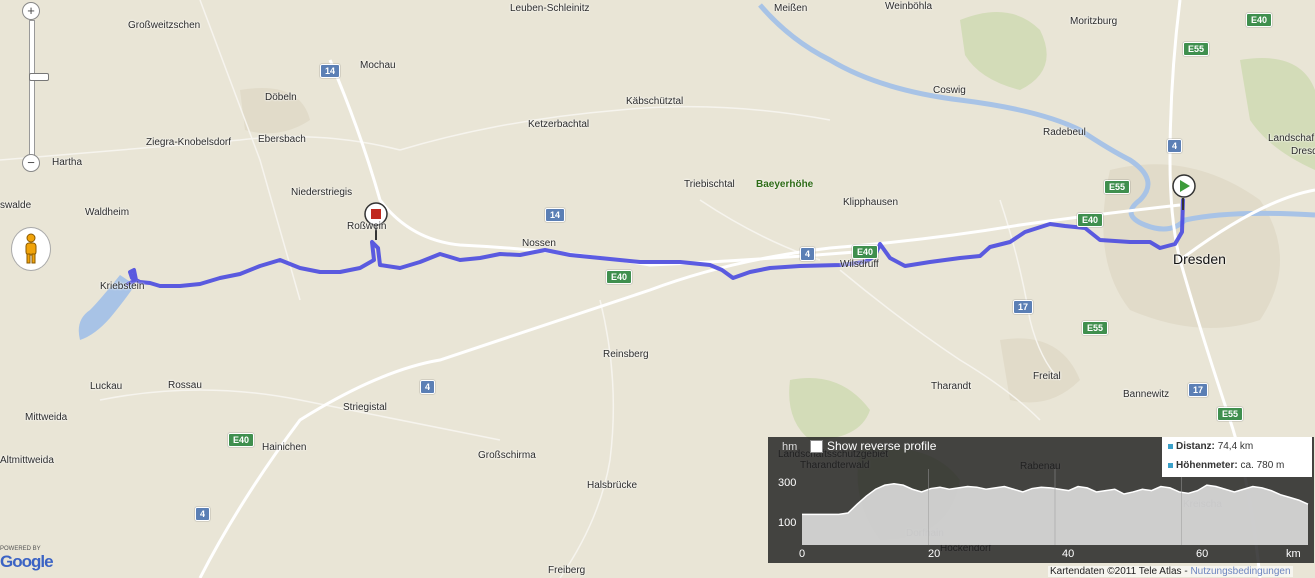  What do you see at coordinates (567, 570) in the screenshot?
I see `place-label: Freiberg` at bounding box center [567, 570].